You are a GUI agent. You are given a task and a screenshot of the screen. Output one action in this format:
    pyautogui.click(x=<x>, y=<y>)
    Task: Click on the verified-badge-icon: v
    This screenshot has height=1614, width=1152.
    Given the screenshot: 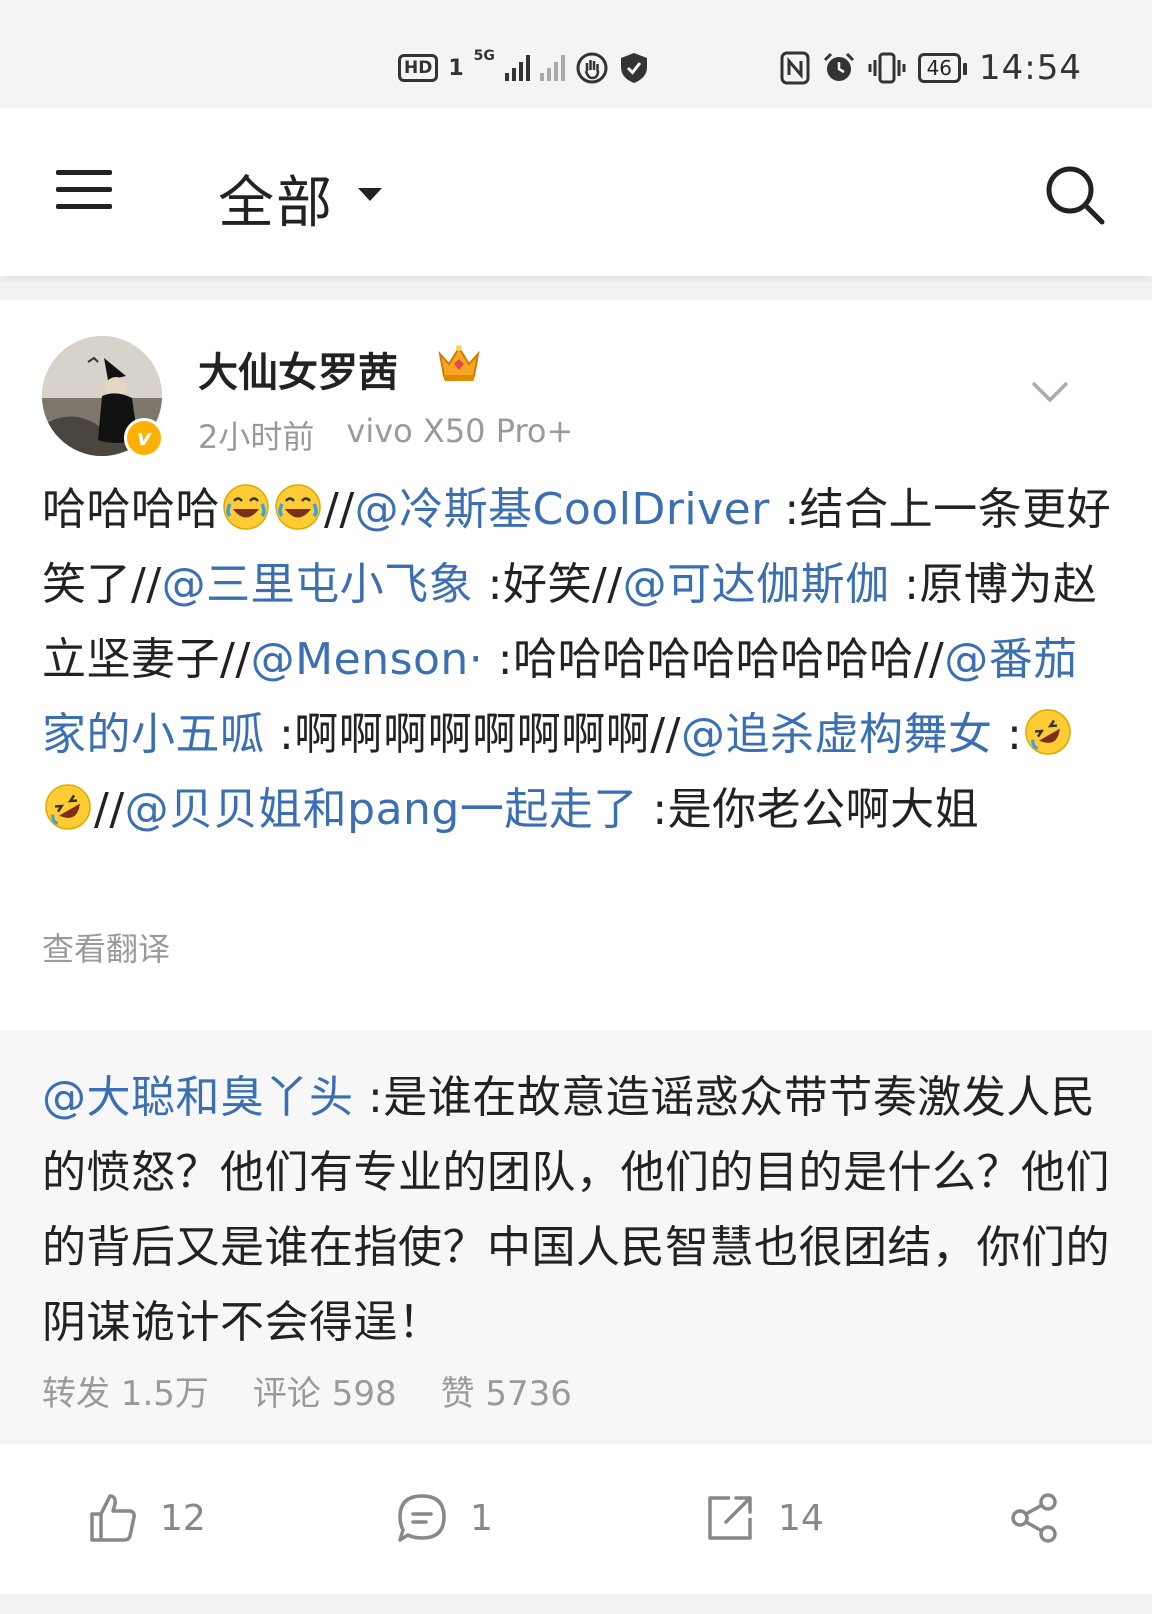 What is the action you would take?
    pyautogui.click(x=144, y=438)
    